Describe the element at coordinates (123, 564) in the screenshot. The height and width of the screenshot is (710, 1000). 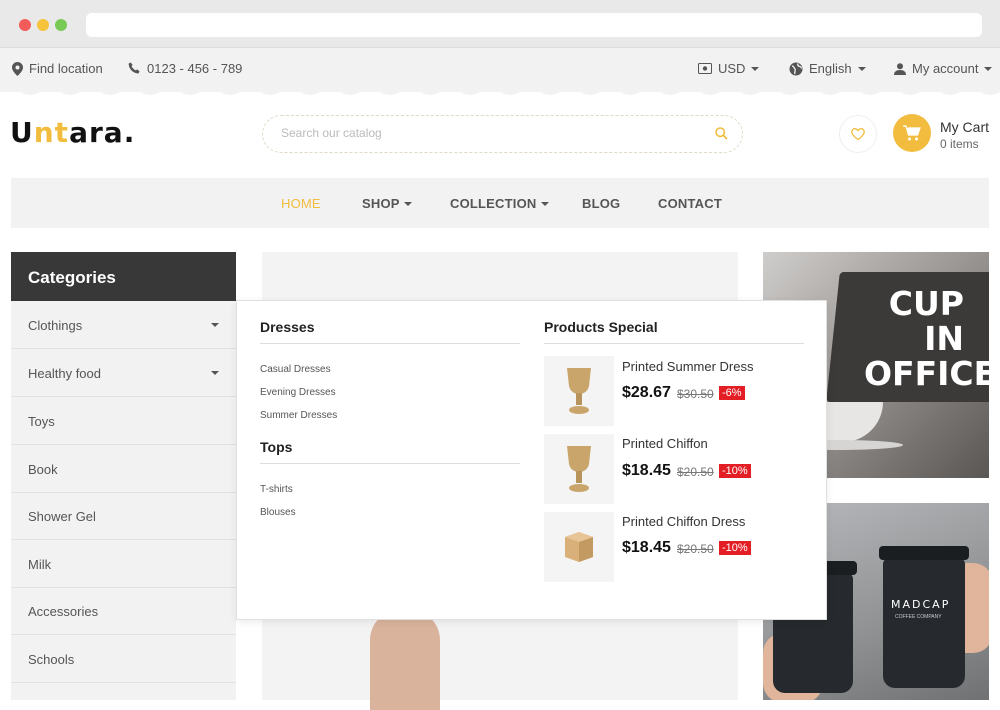
I see `category-item-milk: Milk` at that location.